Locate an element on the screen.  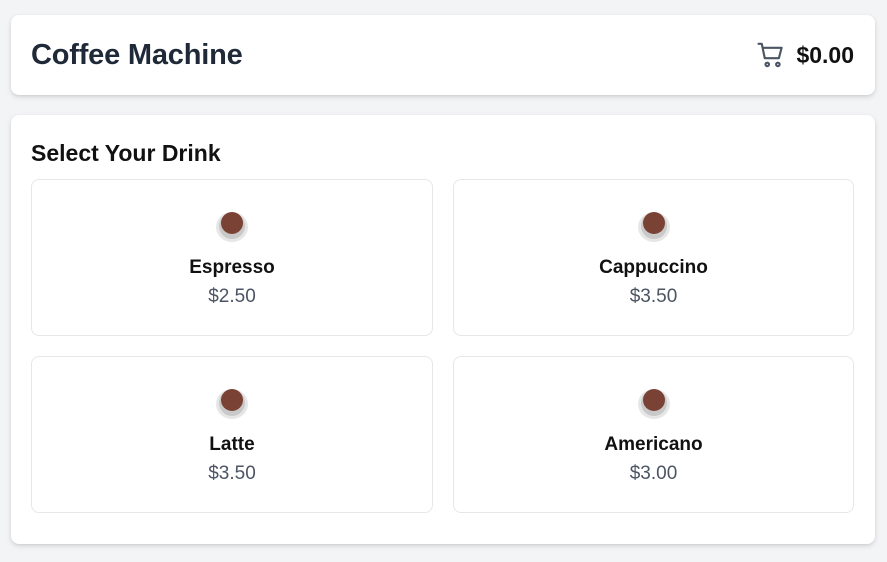
drink-price: $2.50 is located at coordinates (232, 296).